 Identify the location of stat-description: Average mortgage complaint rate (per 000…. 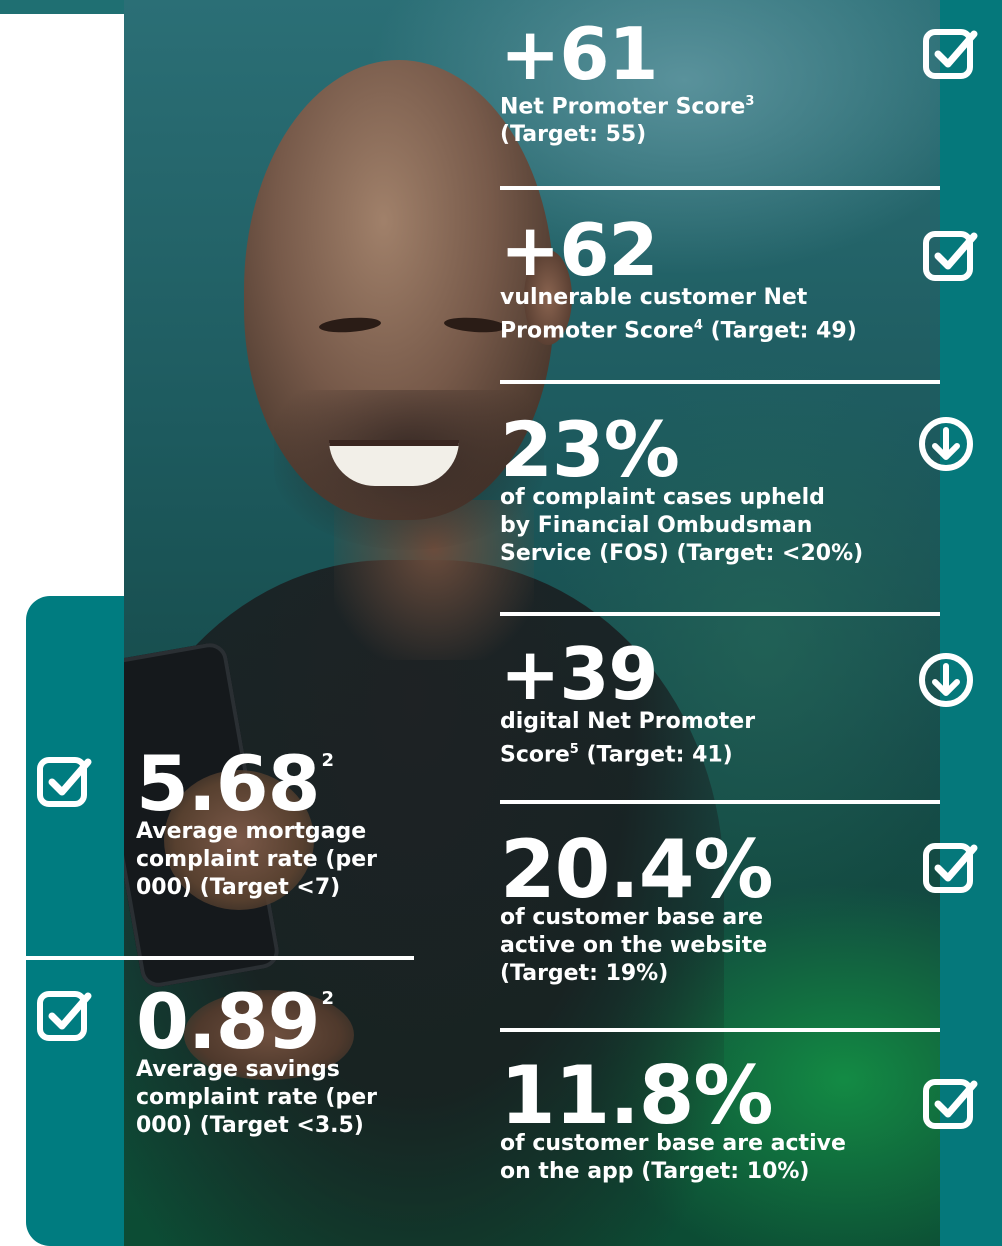
(256, 859).